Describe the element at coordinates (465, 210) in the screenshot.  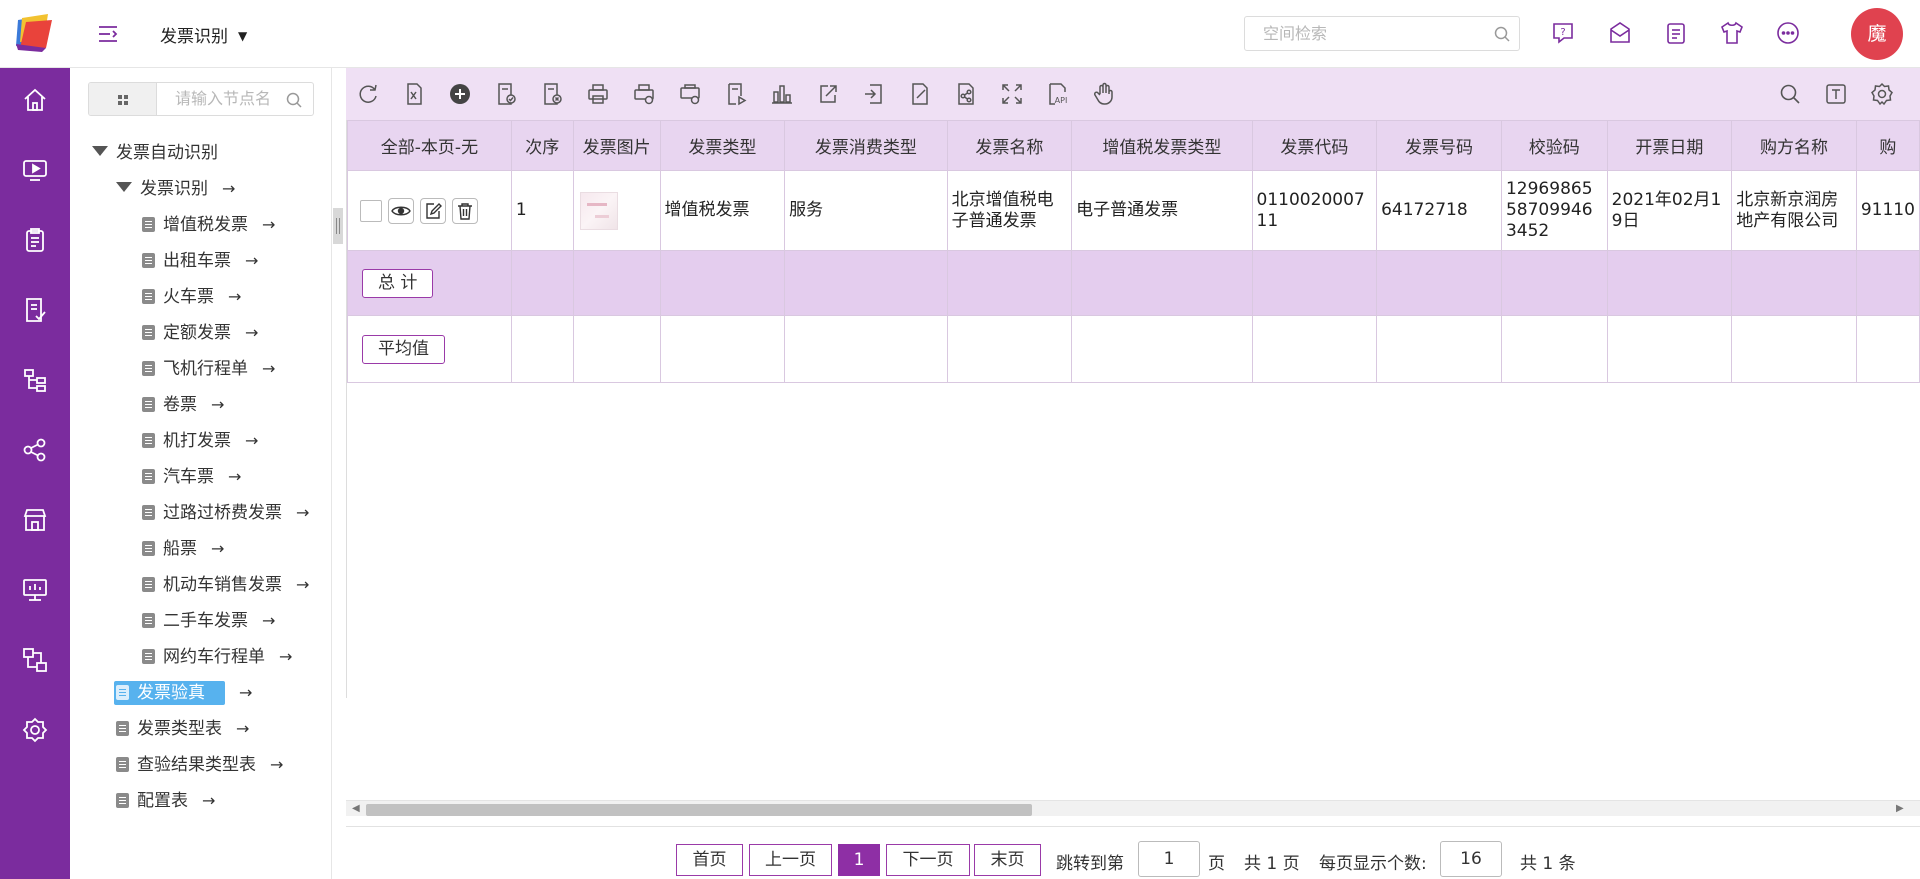
I see `delete-trash-icon` at that location.